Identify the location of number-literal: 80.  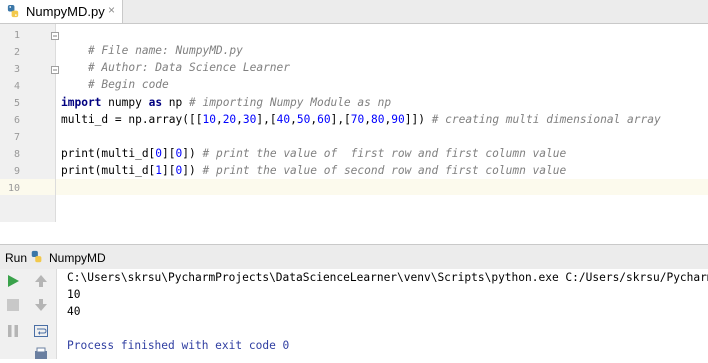
(378, 119).